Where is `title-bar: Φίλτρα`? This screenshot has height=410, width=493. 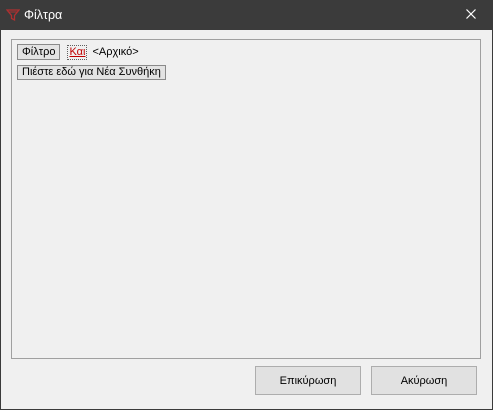
title-bar: Φίλτρα is located at coordinates (246, 15).